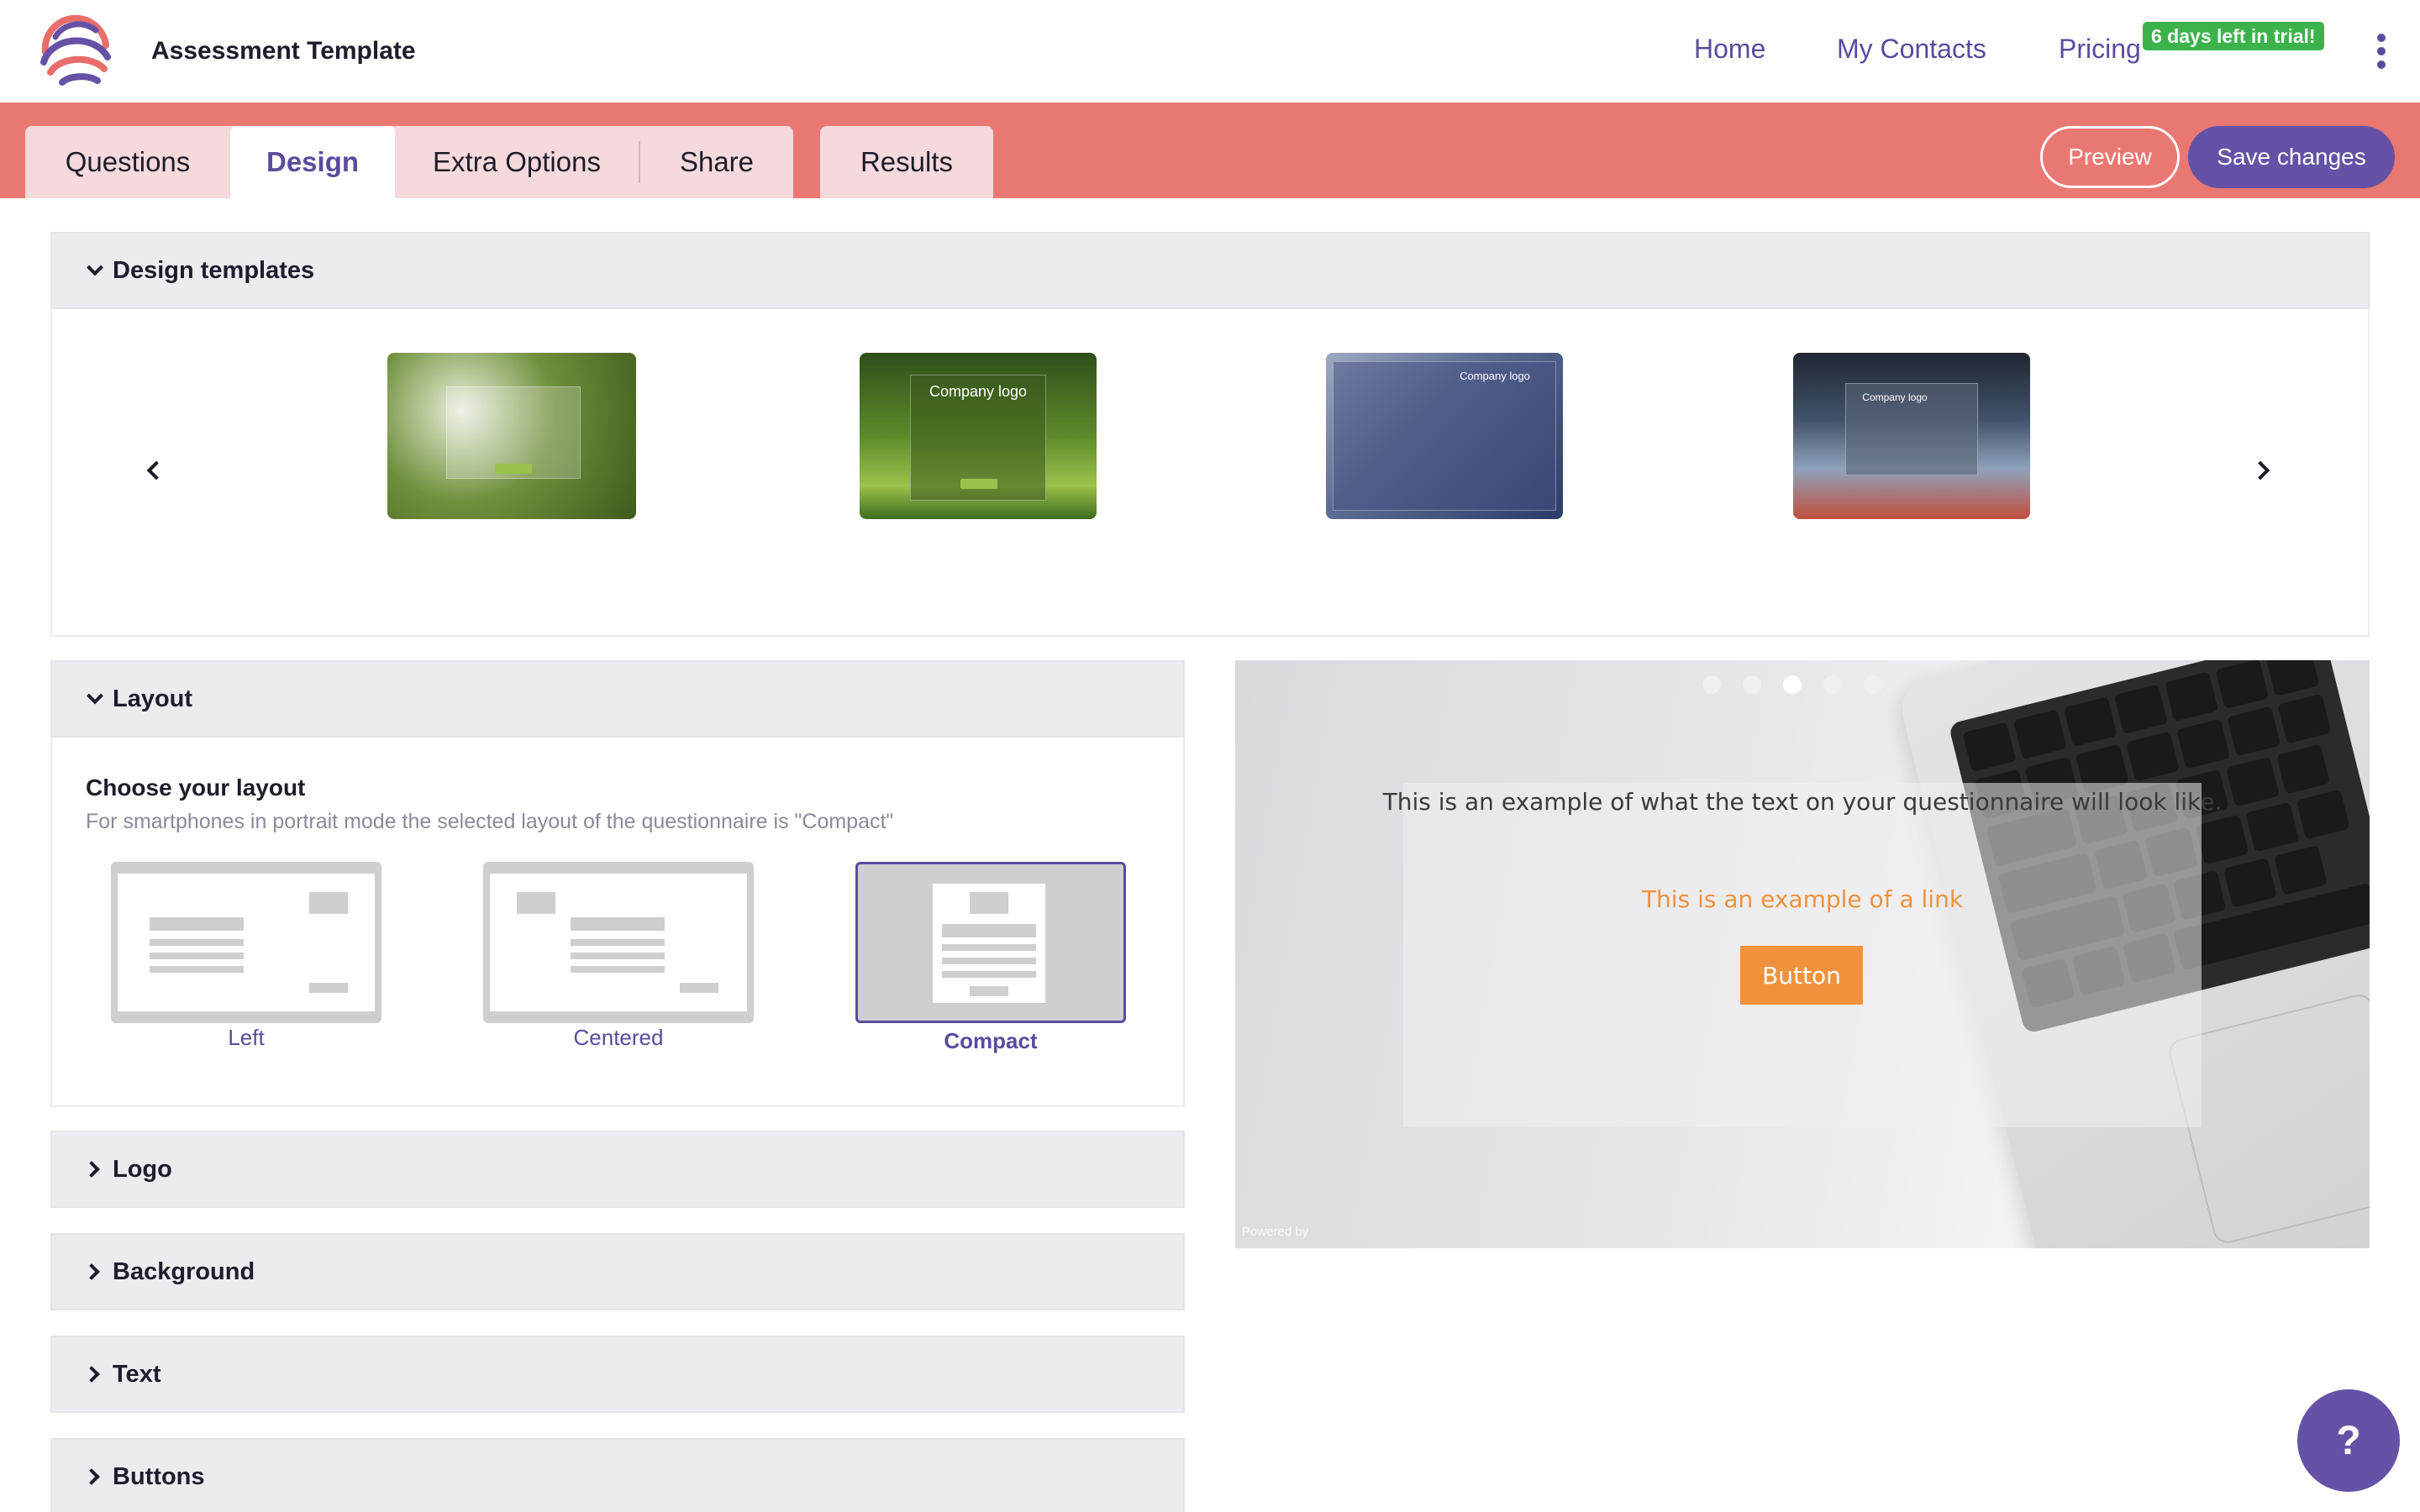  I want to click on more-menu-icon, so click(2381, 52).